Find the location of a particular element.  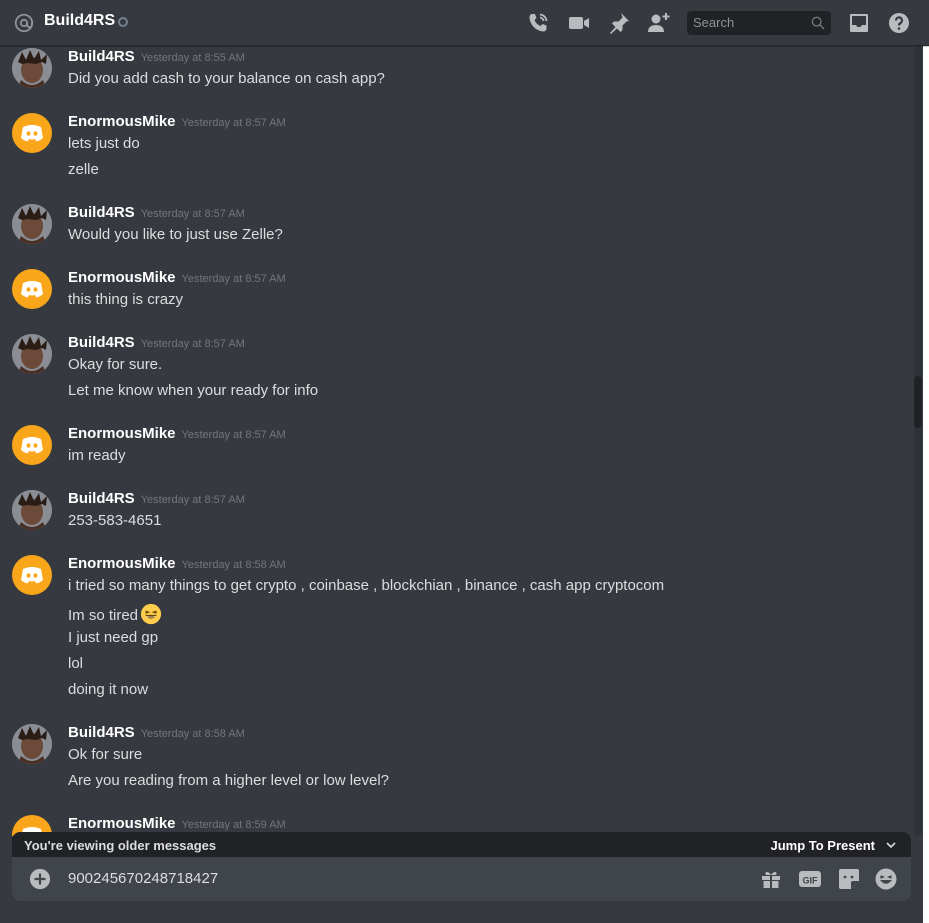

message-author: Build4RS Yesterday at 8:55 AM is located at coordinates (156, 56).